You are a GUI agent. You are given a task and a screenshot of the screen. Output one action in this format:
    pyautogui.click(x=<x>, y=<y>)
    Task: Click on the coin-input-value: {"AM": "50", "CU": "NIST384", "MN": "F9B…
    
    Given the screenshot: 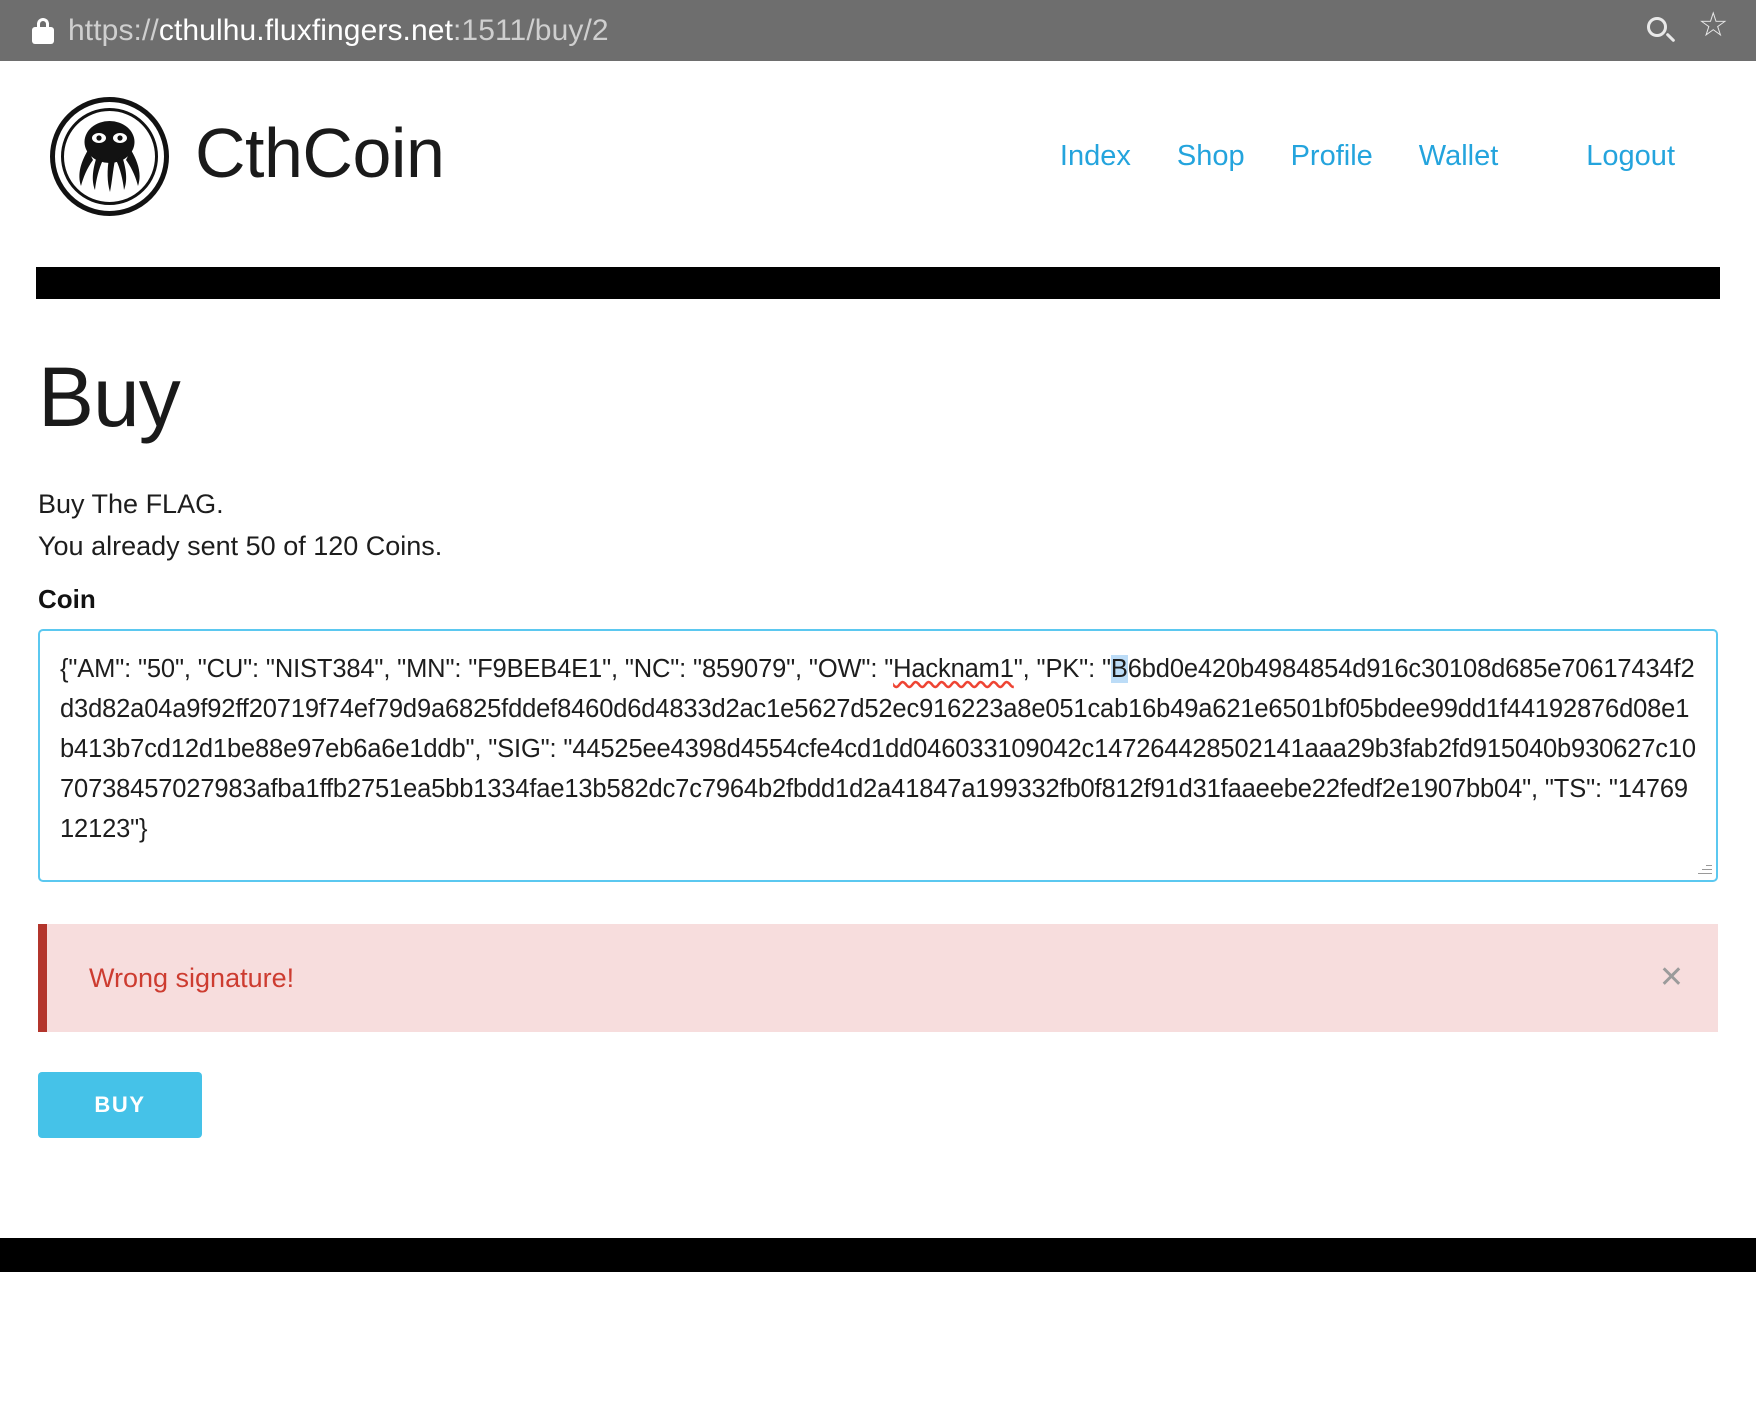 What is the action you would take?
    pyautogui.click(x=878, y=749)
    